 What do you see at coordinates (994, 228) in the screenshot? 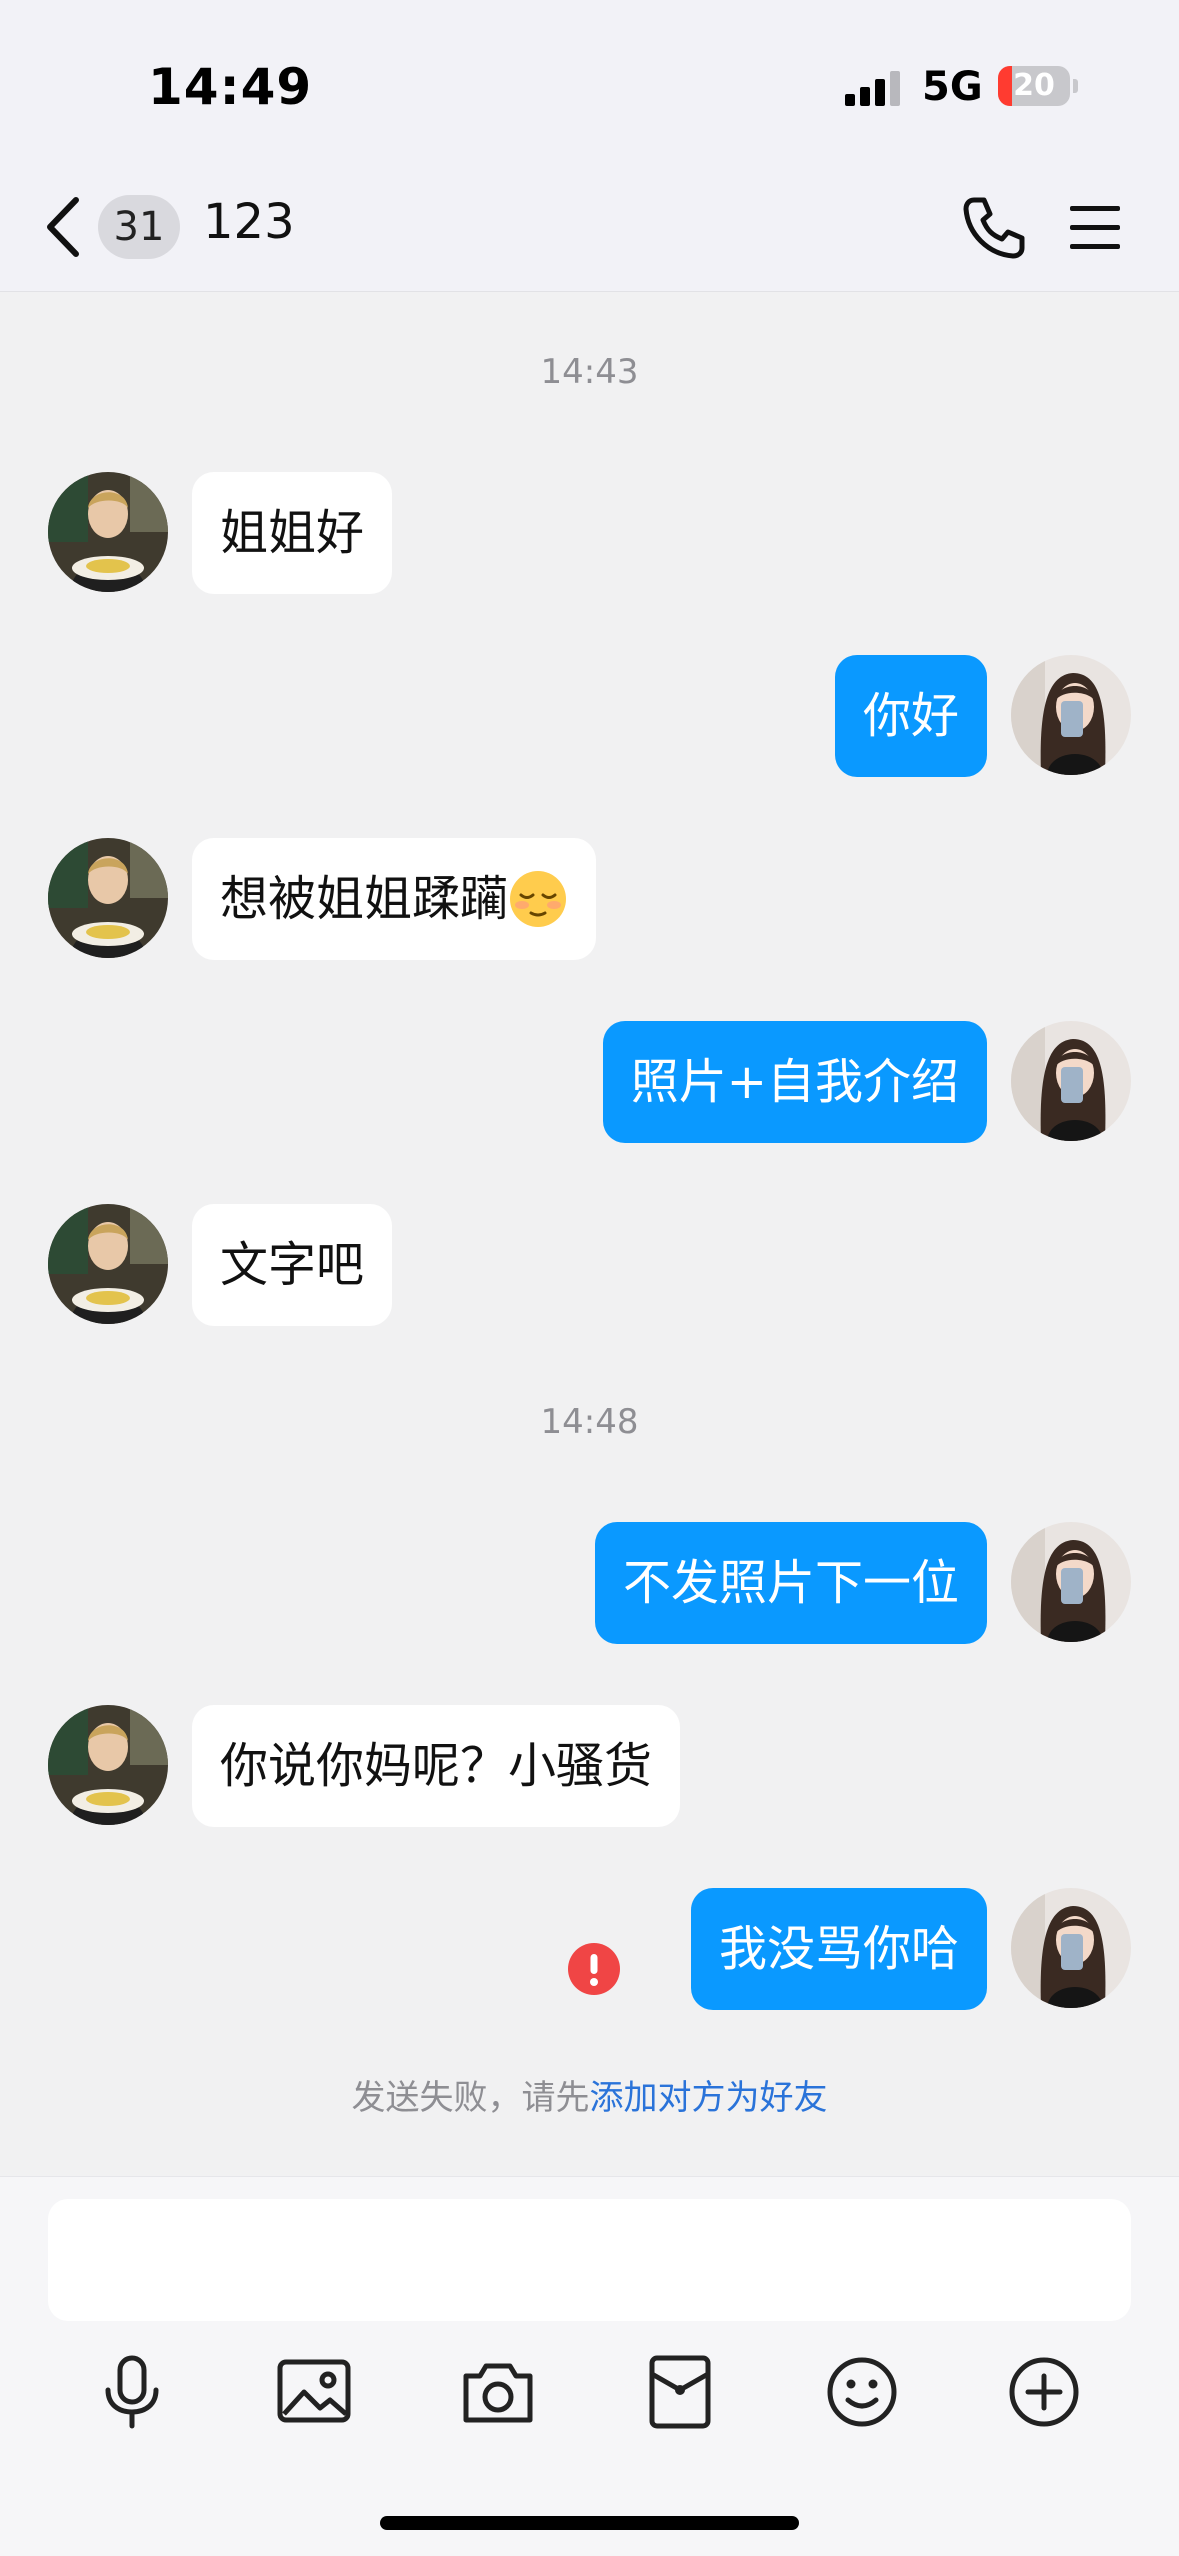
I see `phone-icon` at bounding box center [994, 228].